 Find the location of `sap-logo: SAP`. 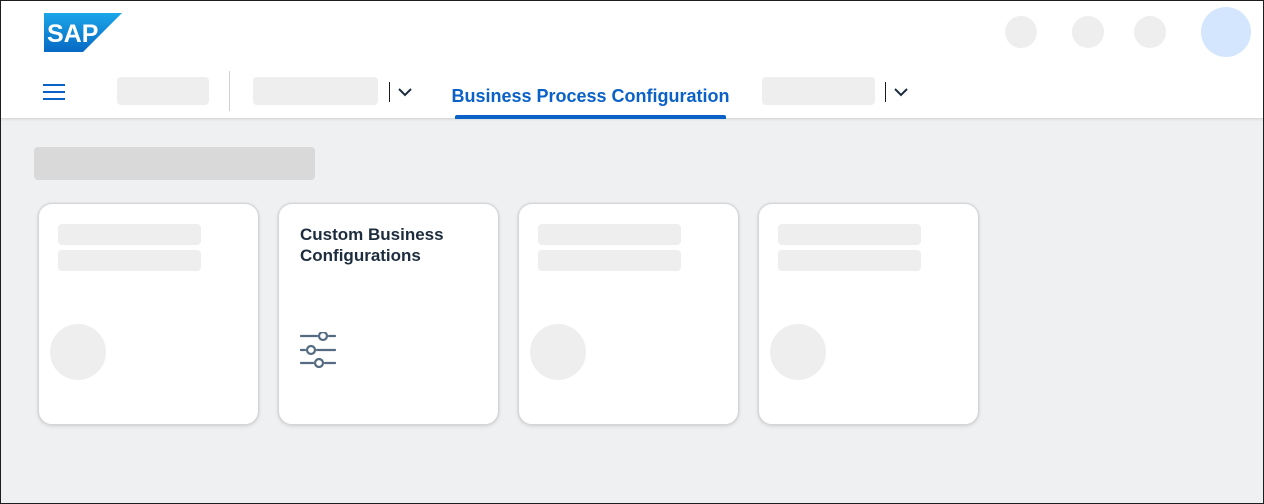

sap-logo: SAP is located at coordinates (83, 32).